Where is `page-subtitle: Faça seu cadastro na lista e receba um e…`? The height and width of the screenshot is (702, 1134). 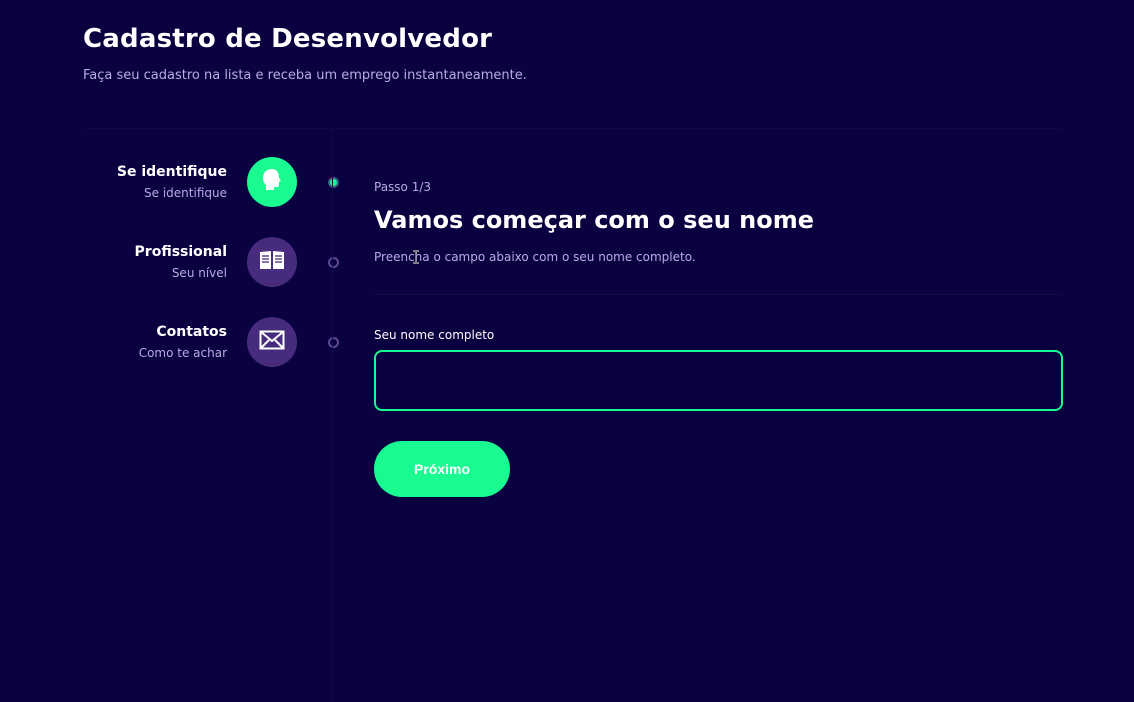 page-subtitle: Faça seu cadastro na lista e receba um e… is located at coordinates (305, 75).